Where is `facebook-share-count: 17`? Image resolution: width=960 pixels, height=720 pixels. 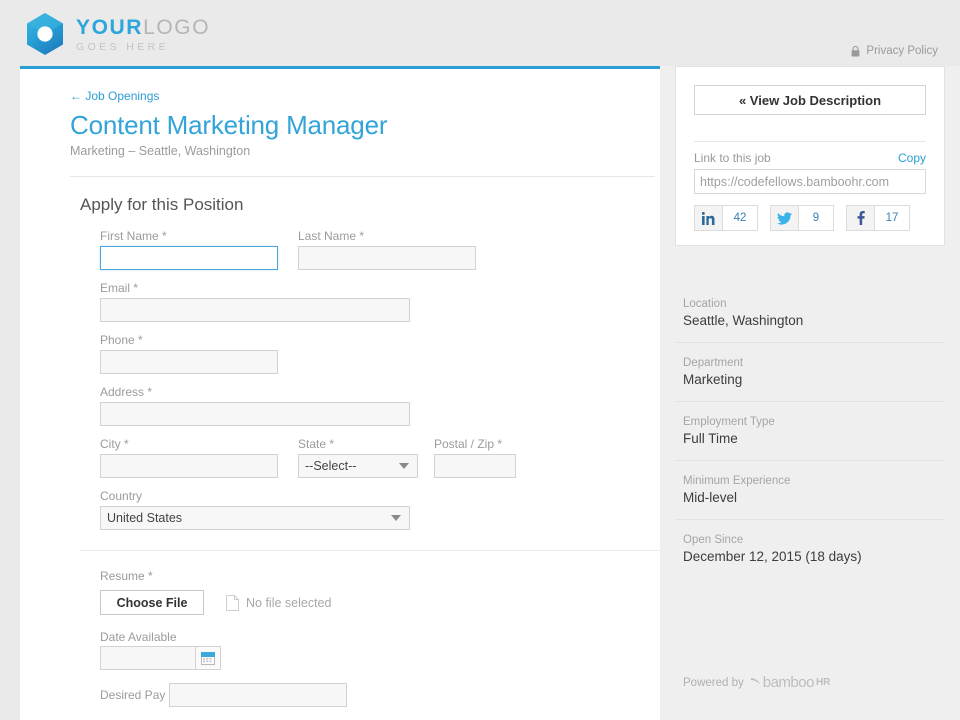 facebook-share-count: 17 is located at coordinates (892, 218).